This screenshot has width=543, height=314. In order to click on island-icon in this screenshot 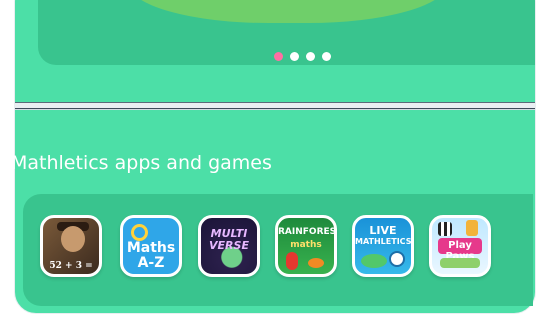, I will do `click(374, 261)`.